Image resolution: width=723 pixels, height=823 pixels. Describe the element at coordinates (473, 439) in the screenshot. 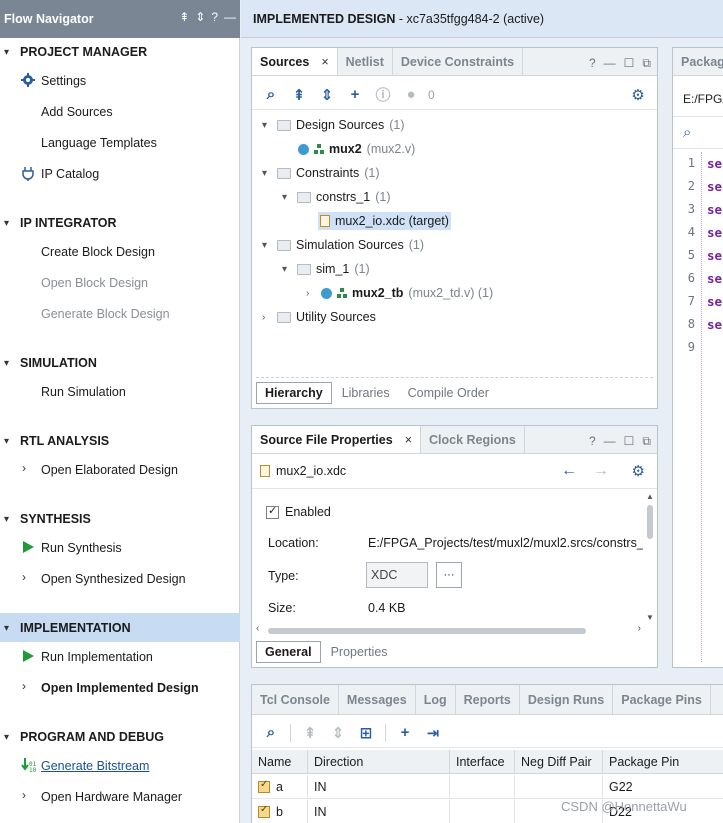

I see `tab-clock-regions: Clock Regions` at that location.